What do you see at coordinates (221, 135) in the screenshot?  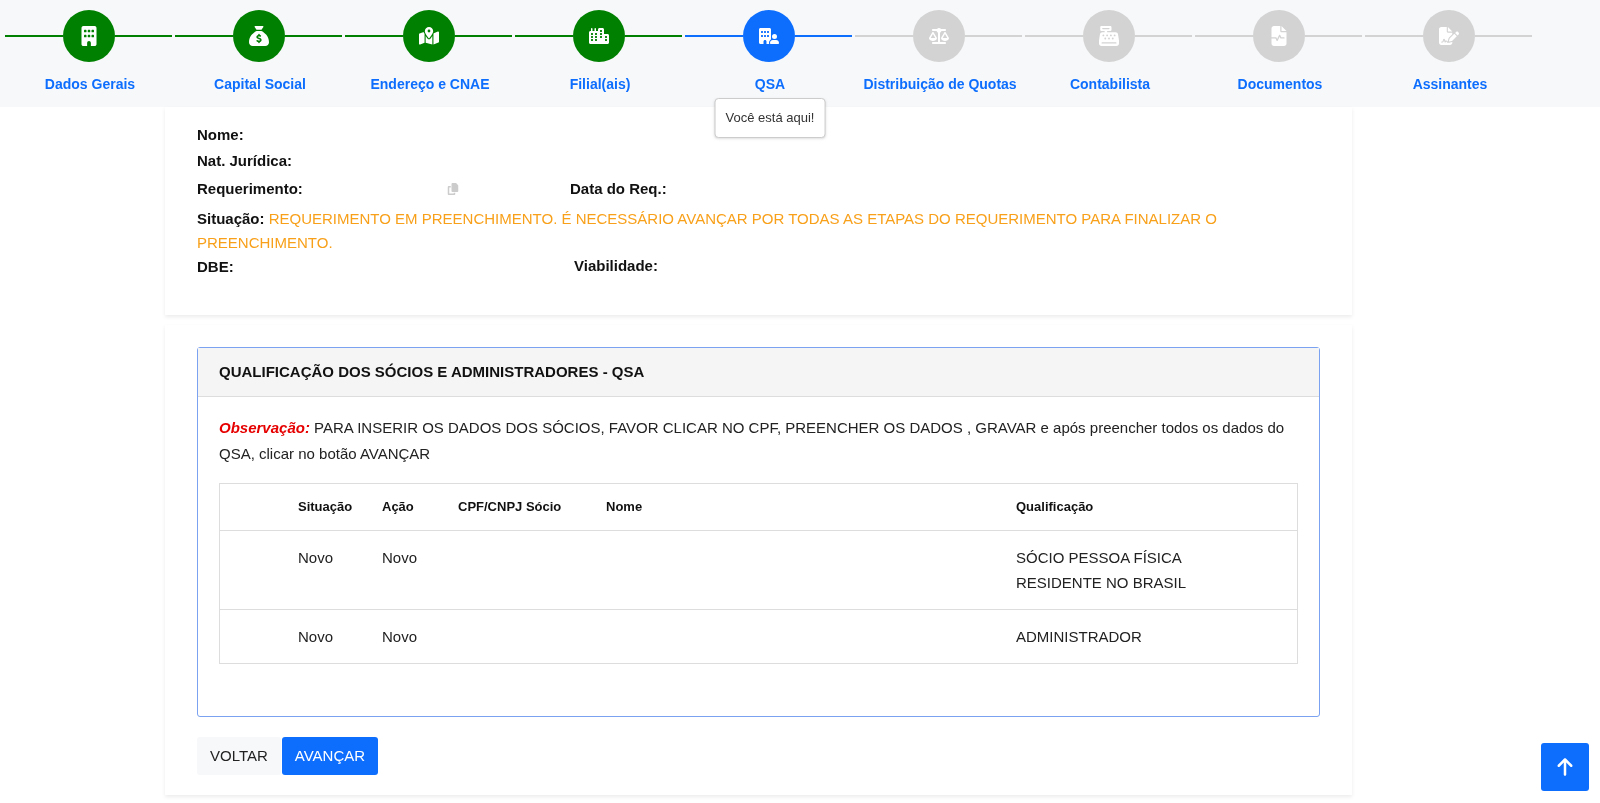 I see `field-label: Nome:` at bounding box center [221, 135].